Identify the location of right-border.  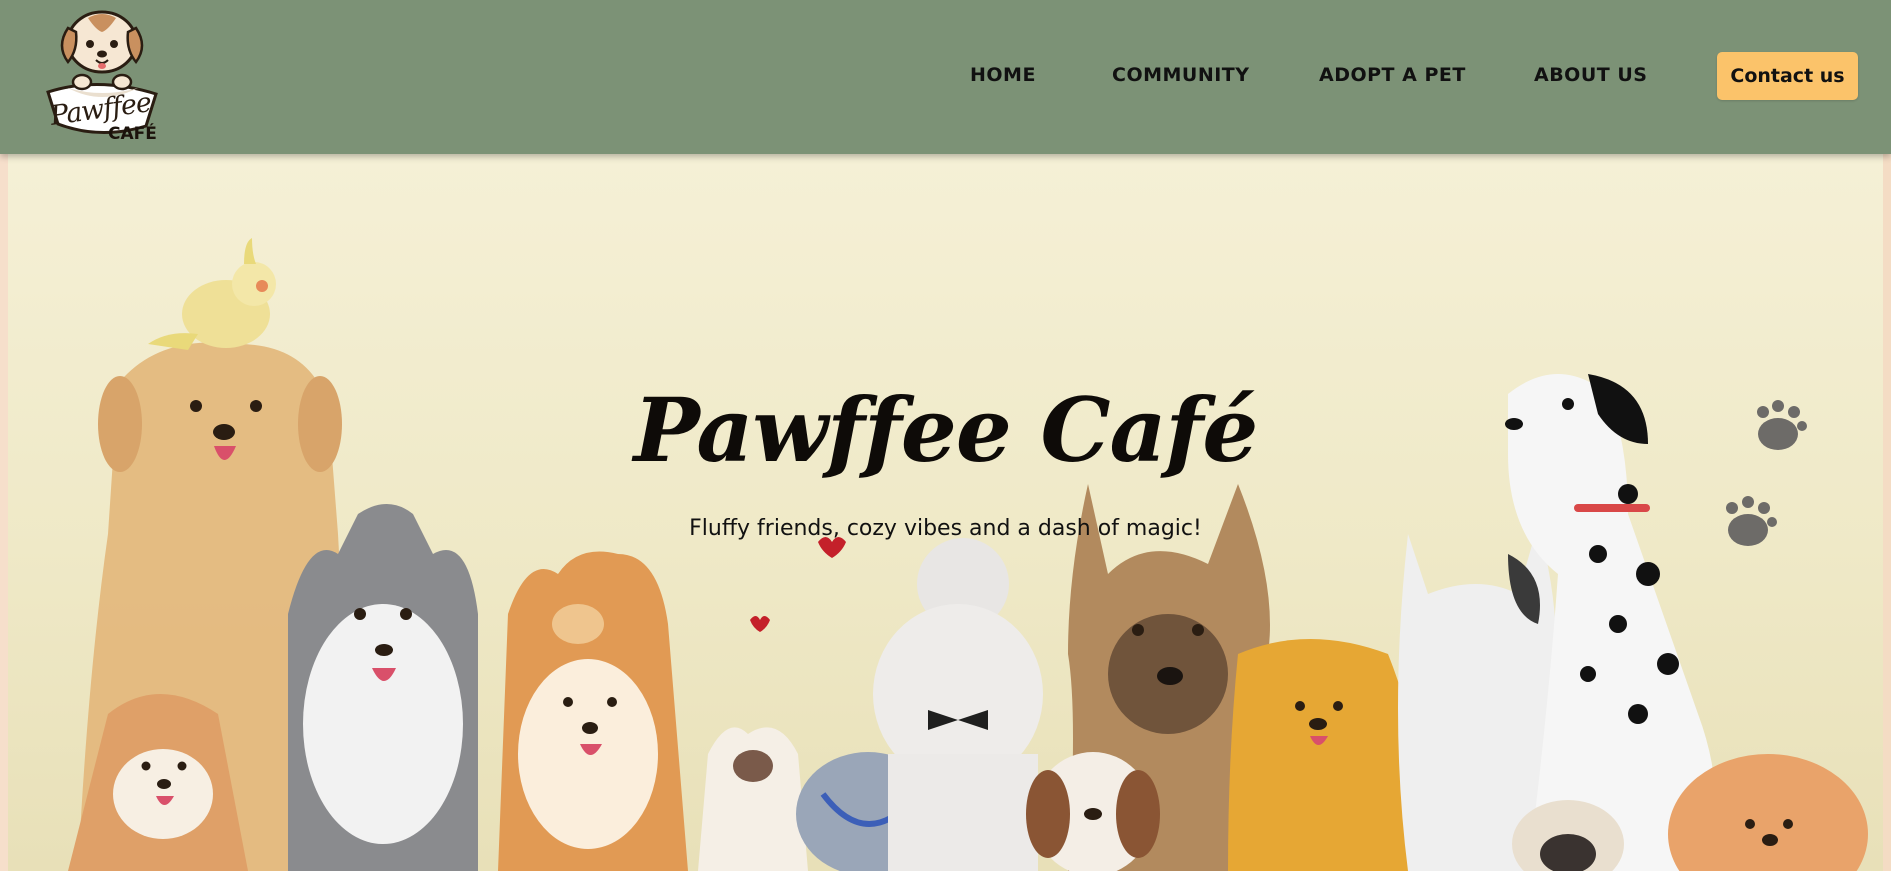
(1887, 512).